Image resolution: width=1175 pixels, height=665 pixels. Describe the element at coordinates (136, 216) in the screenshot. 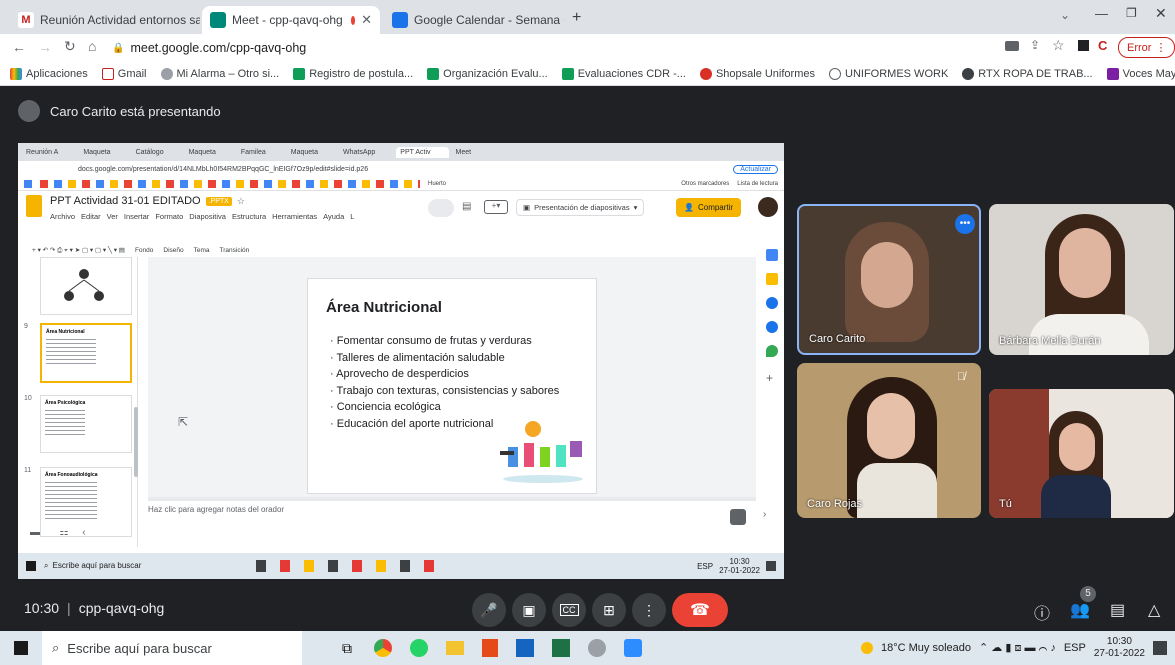

I see `menu-item: Insertar` at that location.